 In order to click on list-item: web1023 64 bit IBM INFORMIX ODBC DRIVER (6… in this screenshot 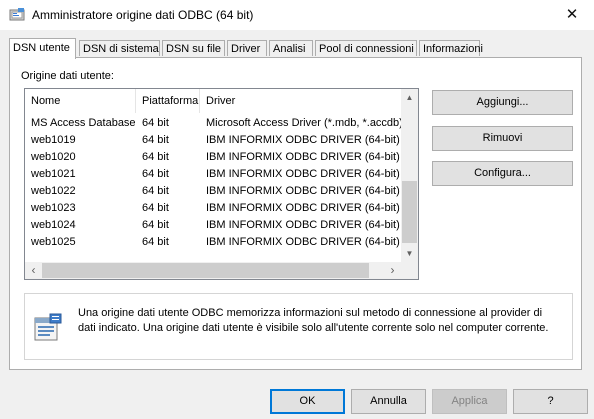, I will do `click(215, 208)`.